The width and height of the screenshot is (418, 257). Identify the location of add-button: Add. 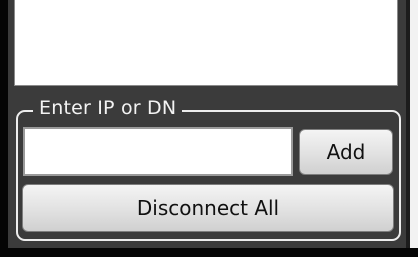
(346, 152).